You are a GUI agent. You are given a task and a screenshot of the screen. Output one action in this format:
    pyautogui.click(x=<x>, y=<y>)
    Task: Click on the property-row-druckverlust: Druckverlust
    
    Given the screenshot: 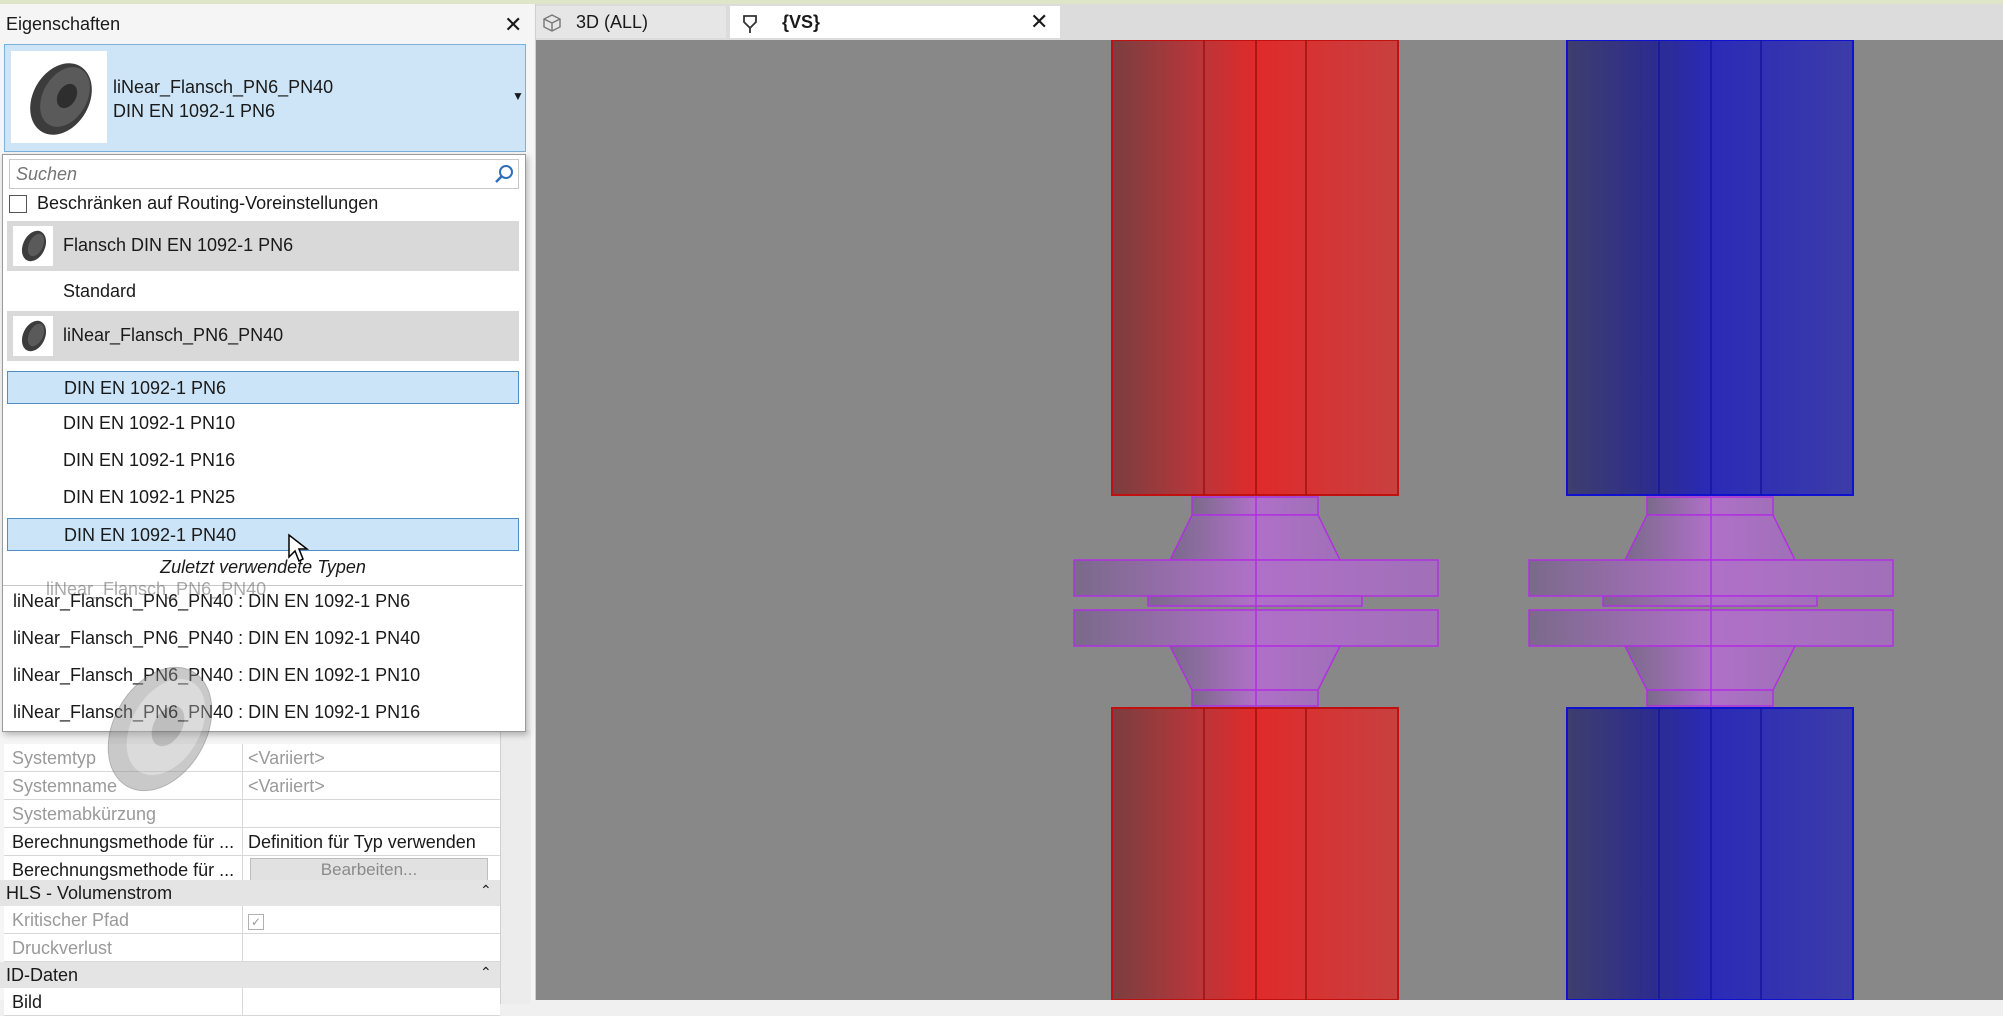 What is the action you would take?
    pyautogui.click(x=252, y=948)
    